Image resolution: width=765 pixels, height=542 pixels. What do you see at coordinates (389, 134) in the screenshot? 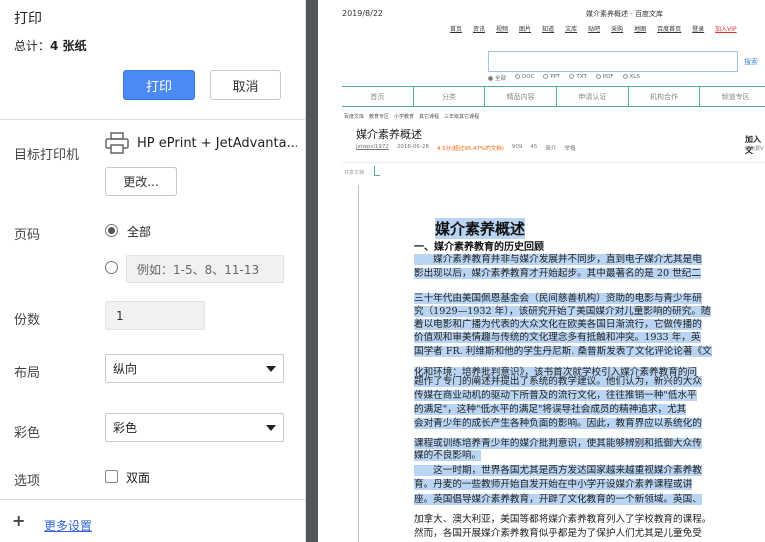
I see `doc-title: 媒介素养概述` at bounding box center [389, 134].